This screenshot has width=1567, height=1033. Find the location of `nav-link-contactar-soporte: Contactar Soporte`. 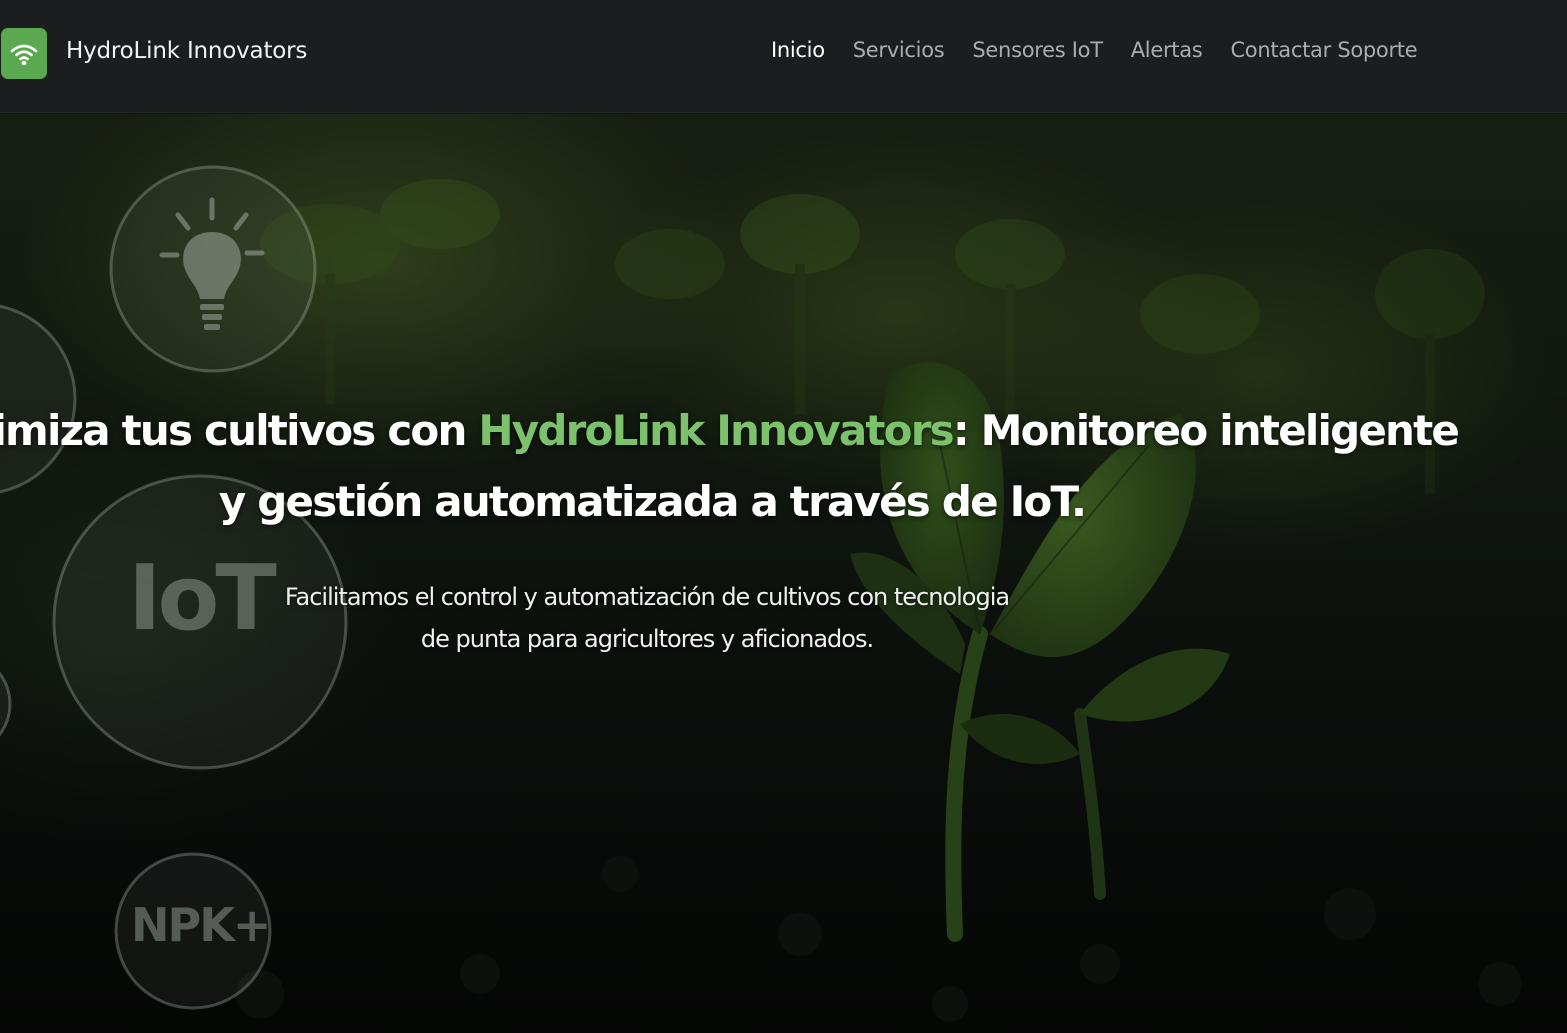

nav-link-contactar-soporte: Contactar Soporte is located at coordinates (1323, 50).